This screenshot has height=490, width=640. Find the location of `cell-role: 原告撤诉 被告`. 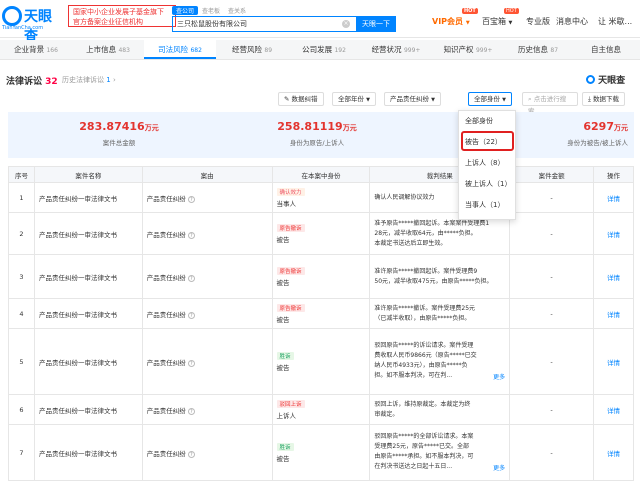

cell-role: 原告撤诉 被告 is located at coordinates (321, 313).